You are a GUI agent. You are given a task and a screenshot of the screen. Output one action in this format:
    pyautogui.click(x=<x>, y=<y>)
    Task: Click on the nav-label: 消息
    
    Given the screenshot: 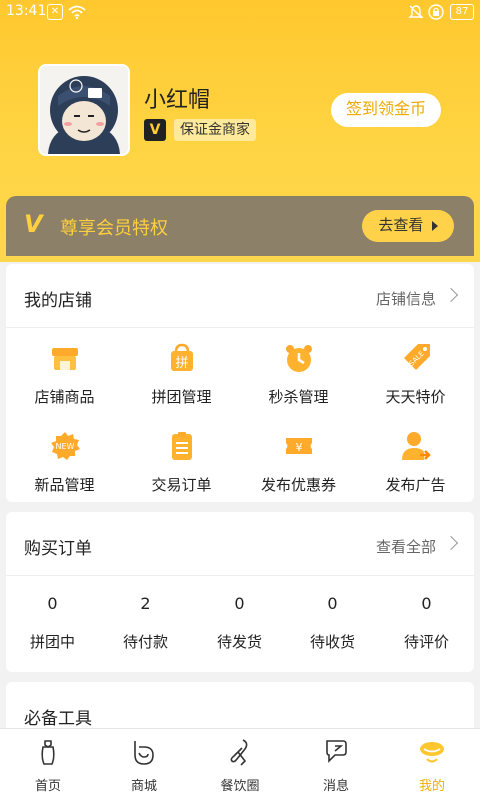 What is the action you would take?
    pyautogui.click(x=335, y=786)
    